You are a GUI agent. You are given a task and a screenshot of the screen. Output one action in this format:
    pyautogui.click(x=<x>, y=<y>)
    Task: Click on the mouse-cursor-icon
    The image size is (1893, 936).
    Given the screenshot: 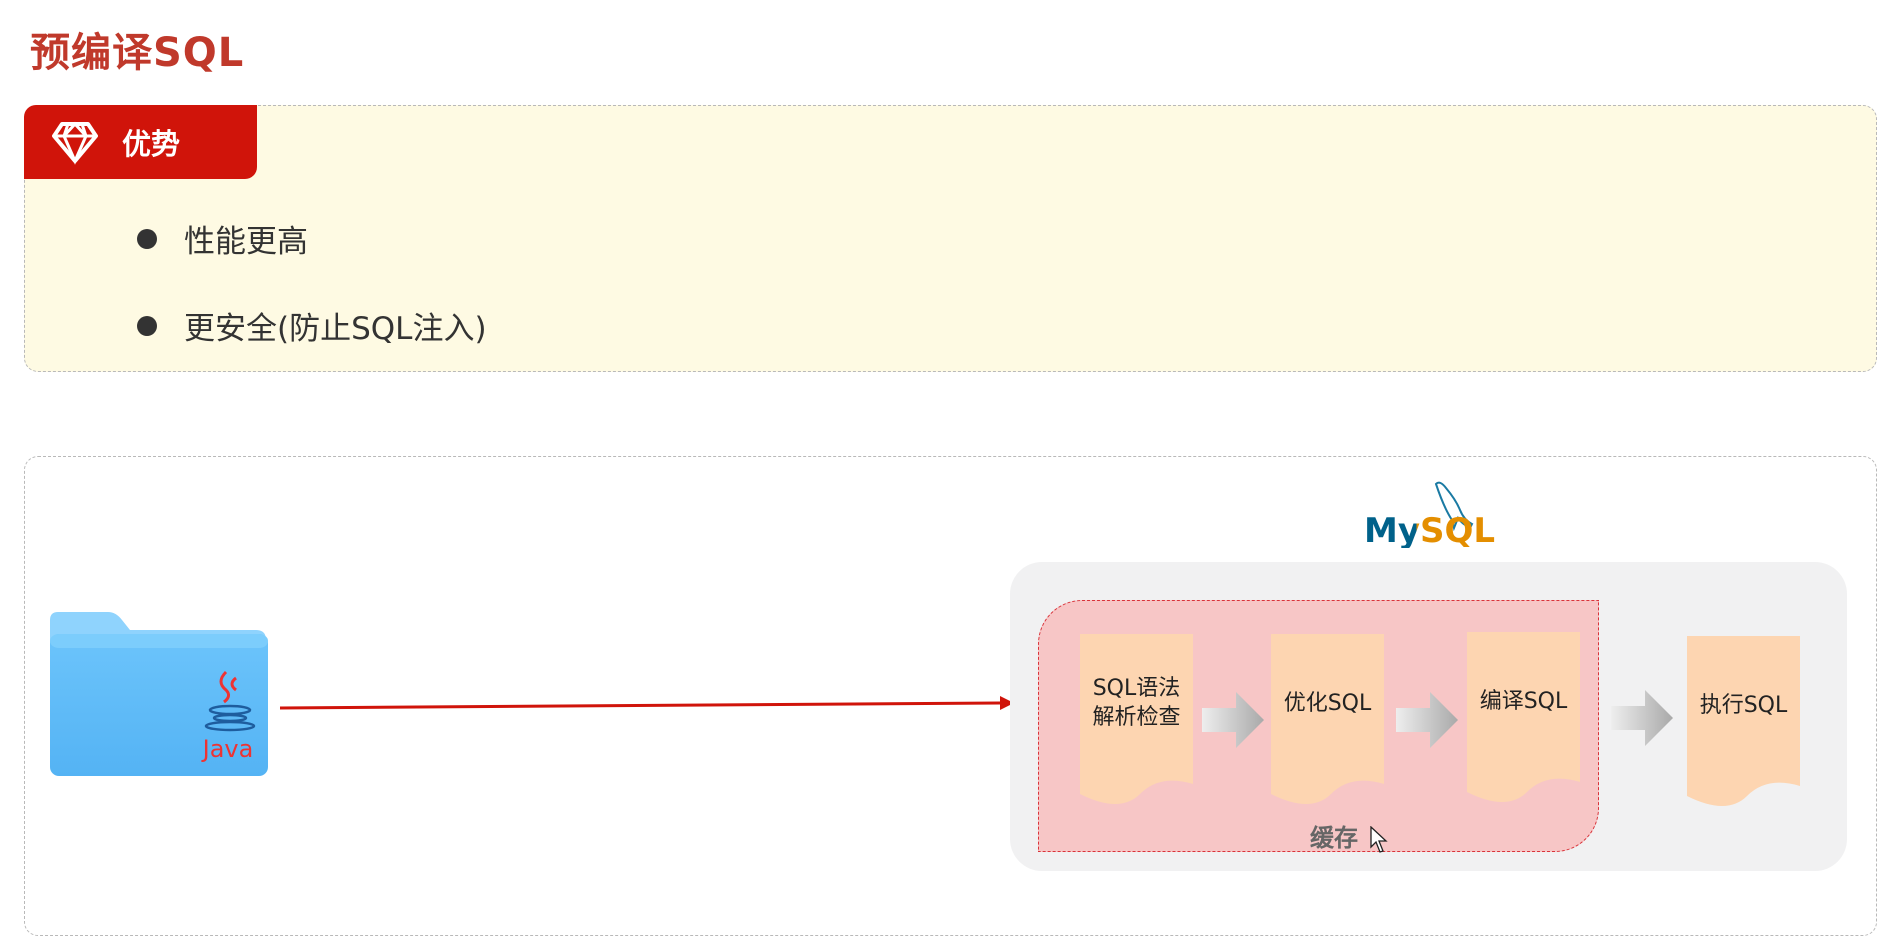 What is the action you would take?
    pyautogui.click(x=1379, y=839)
    